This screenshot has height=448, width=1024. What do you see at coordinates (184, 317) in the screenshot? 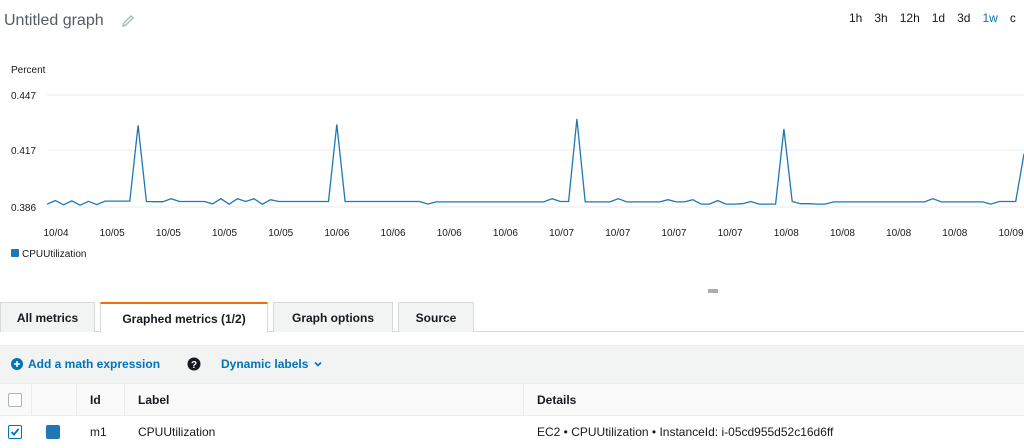
I see `tab-graphed-metrics: Graphed metrics (1/2)` at bounding box center [184, 317].